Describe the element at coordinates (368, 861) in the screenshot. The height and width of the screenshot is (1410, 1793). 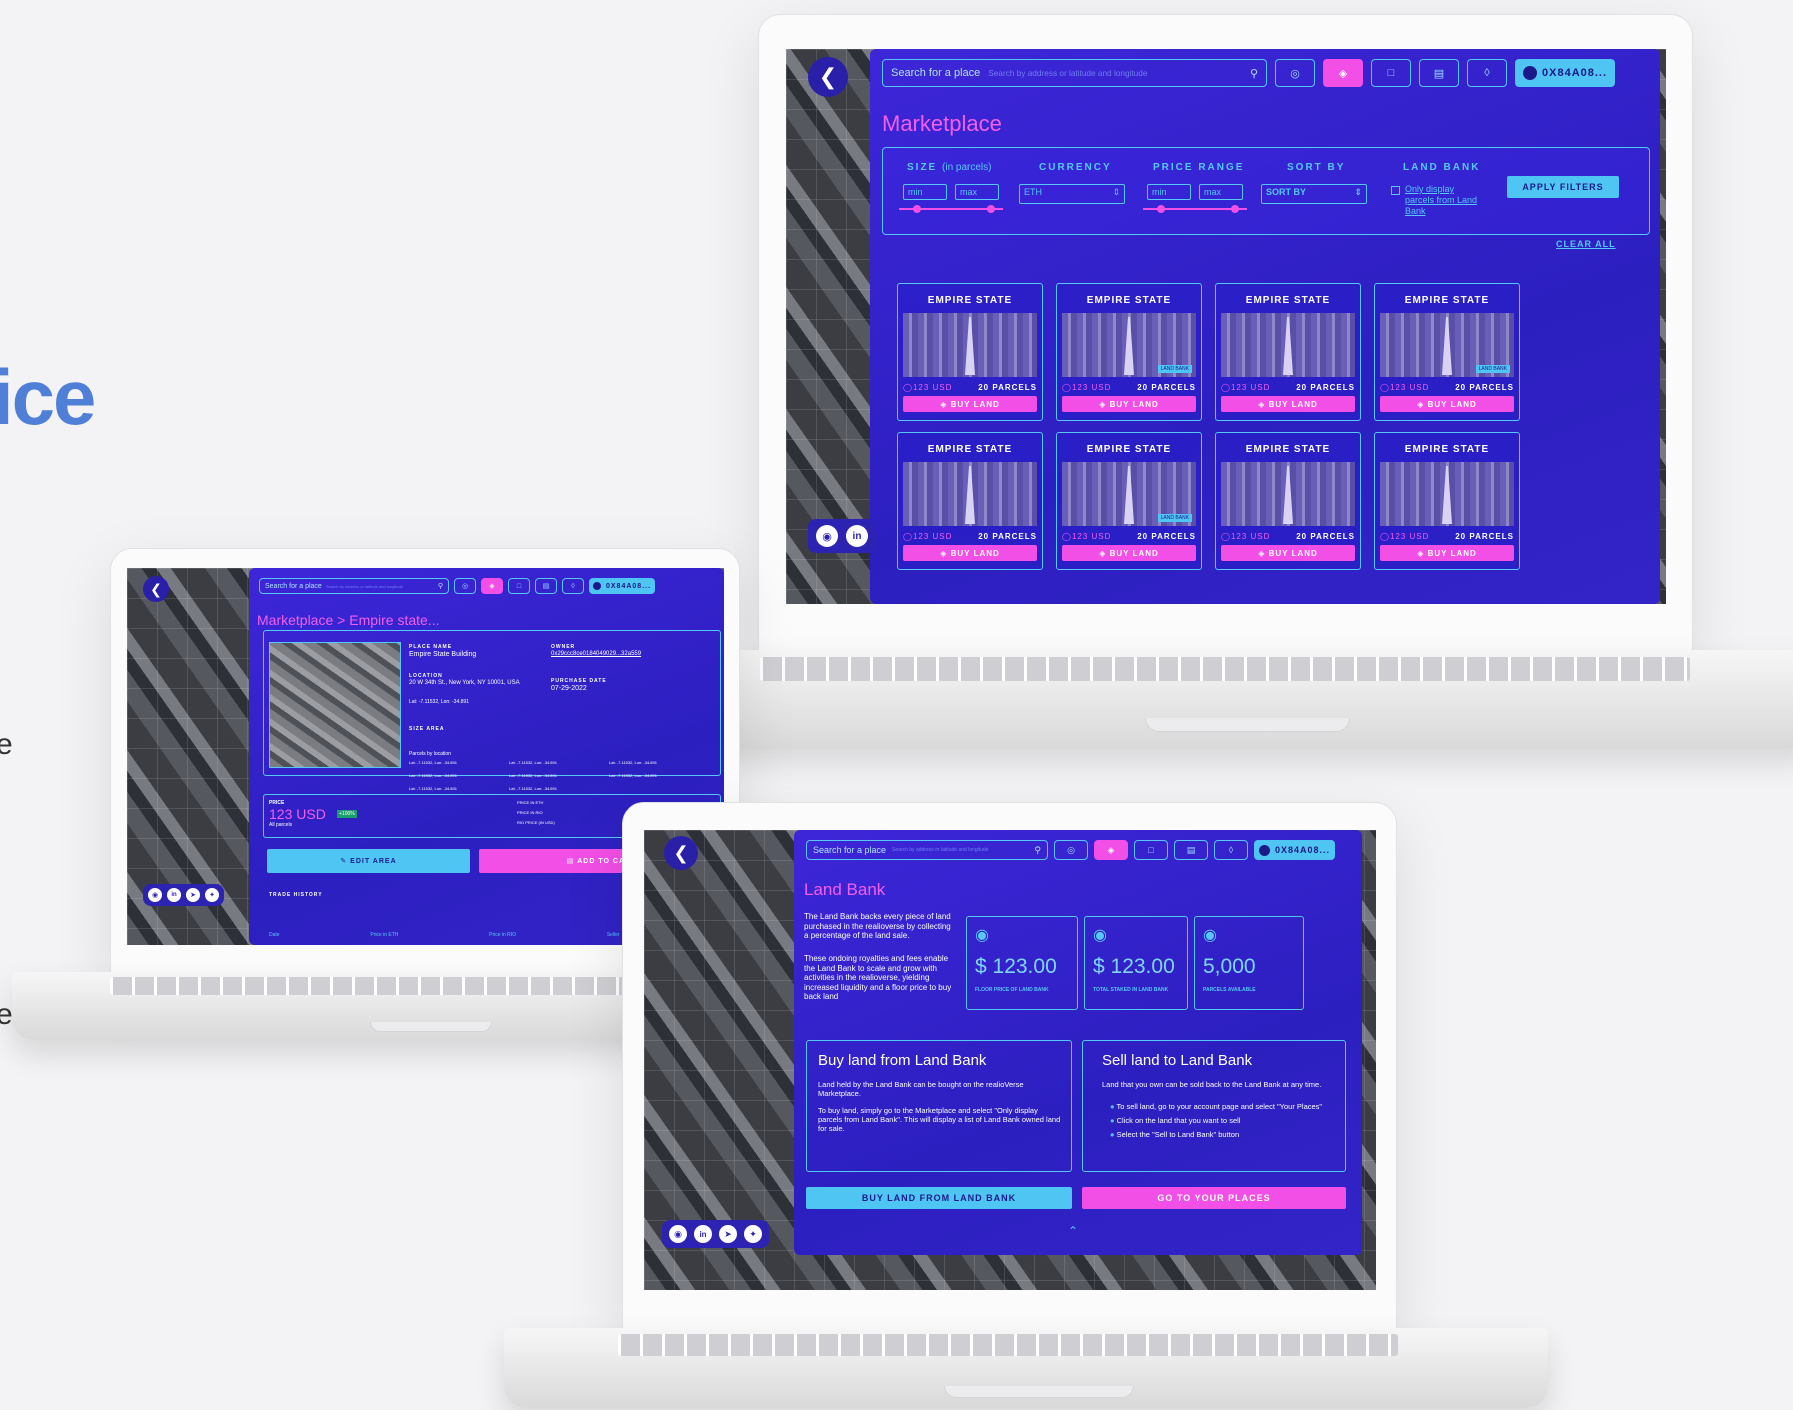
I see `edit-area-button: ✎ EDIT AREA` at that location.